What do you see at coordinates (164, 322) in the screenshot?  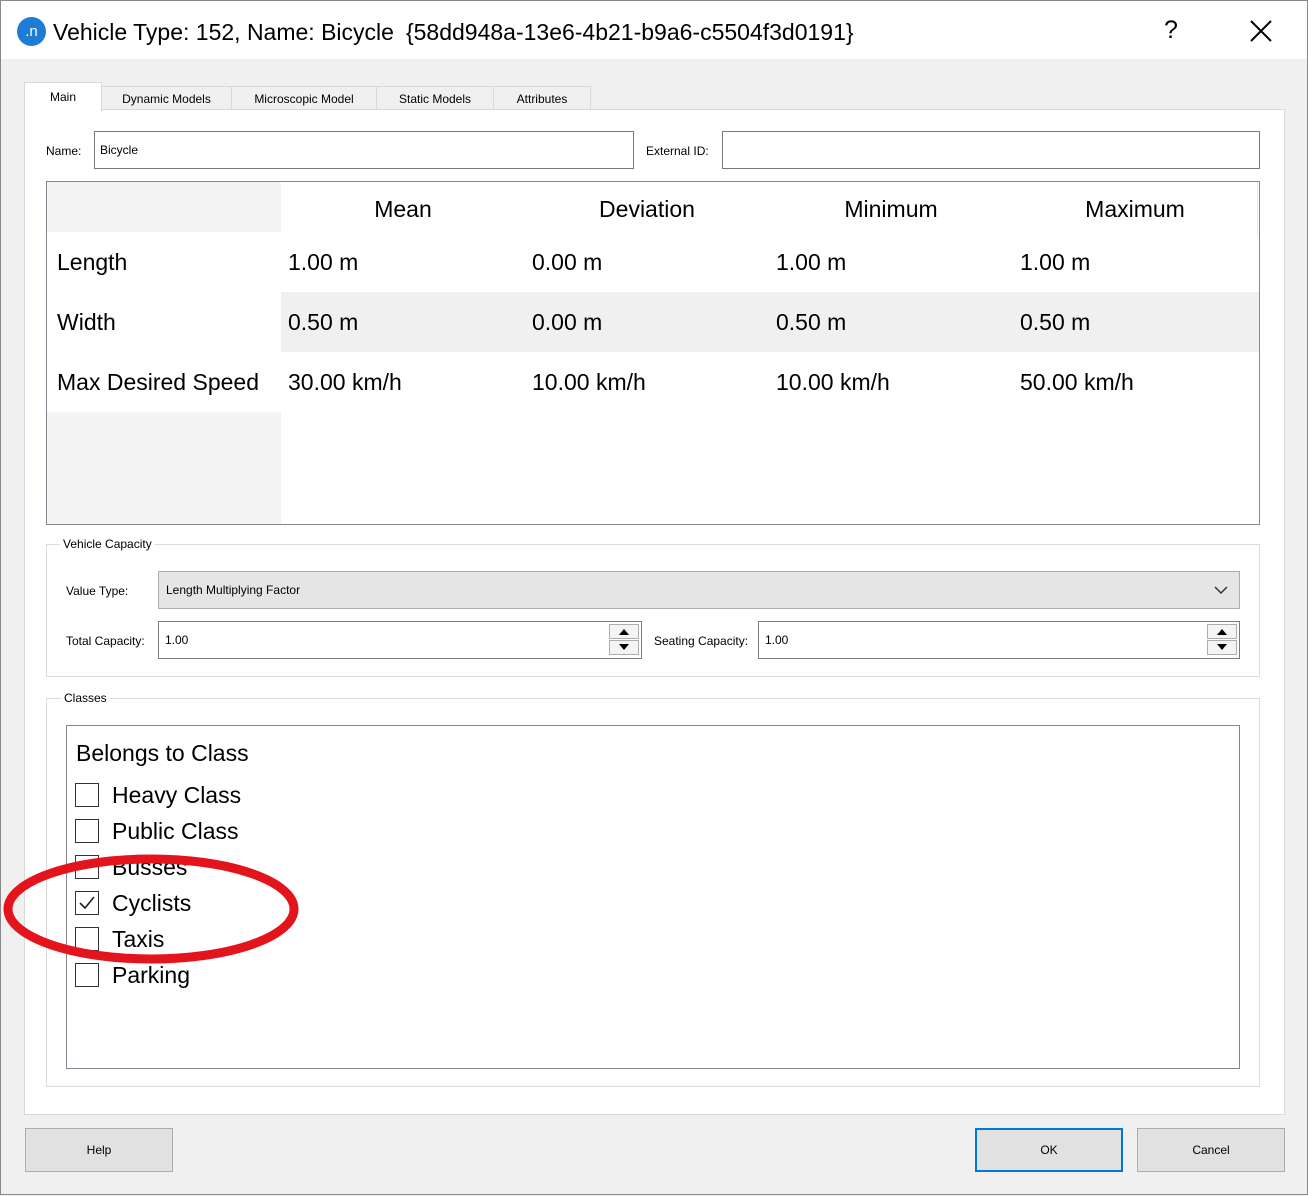 I see `row-label-width: Width` at bounding box center [164, 322].